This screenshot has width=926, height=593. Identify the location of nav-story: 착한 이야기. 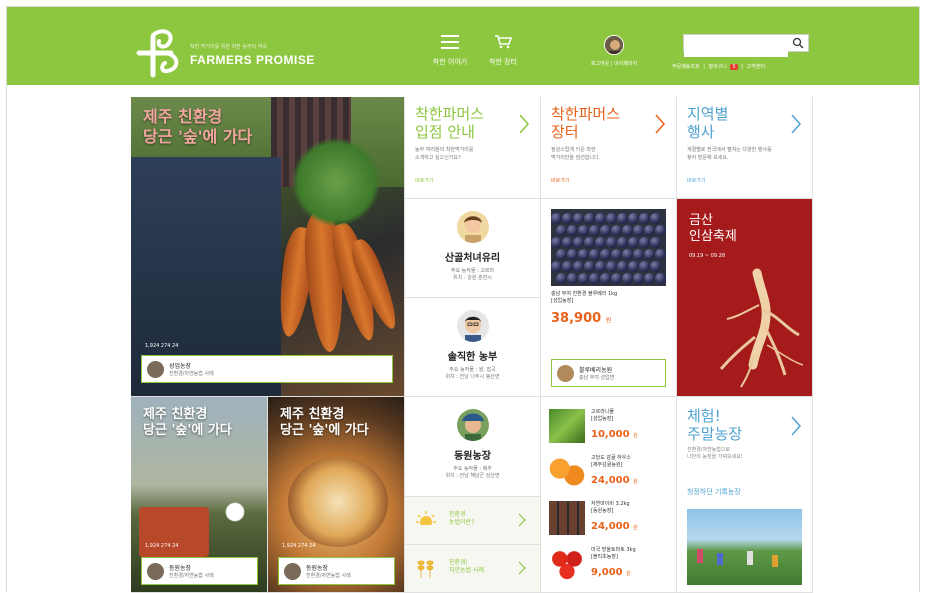
(450, 51).